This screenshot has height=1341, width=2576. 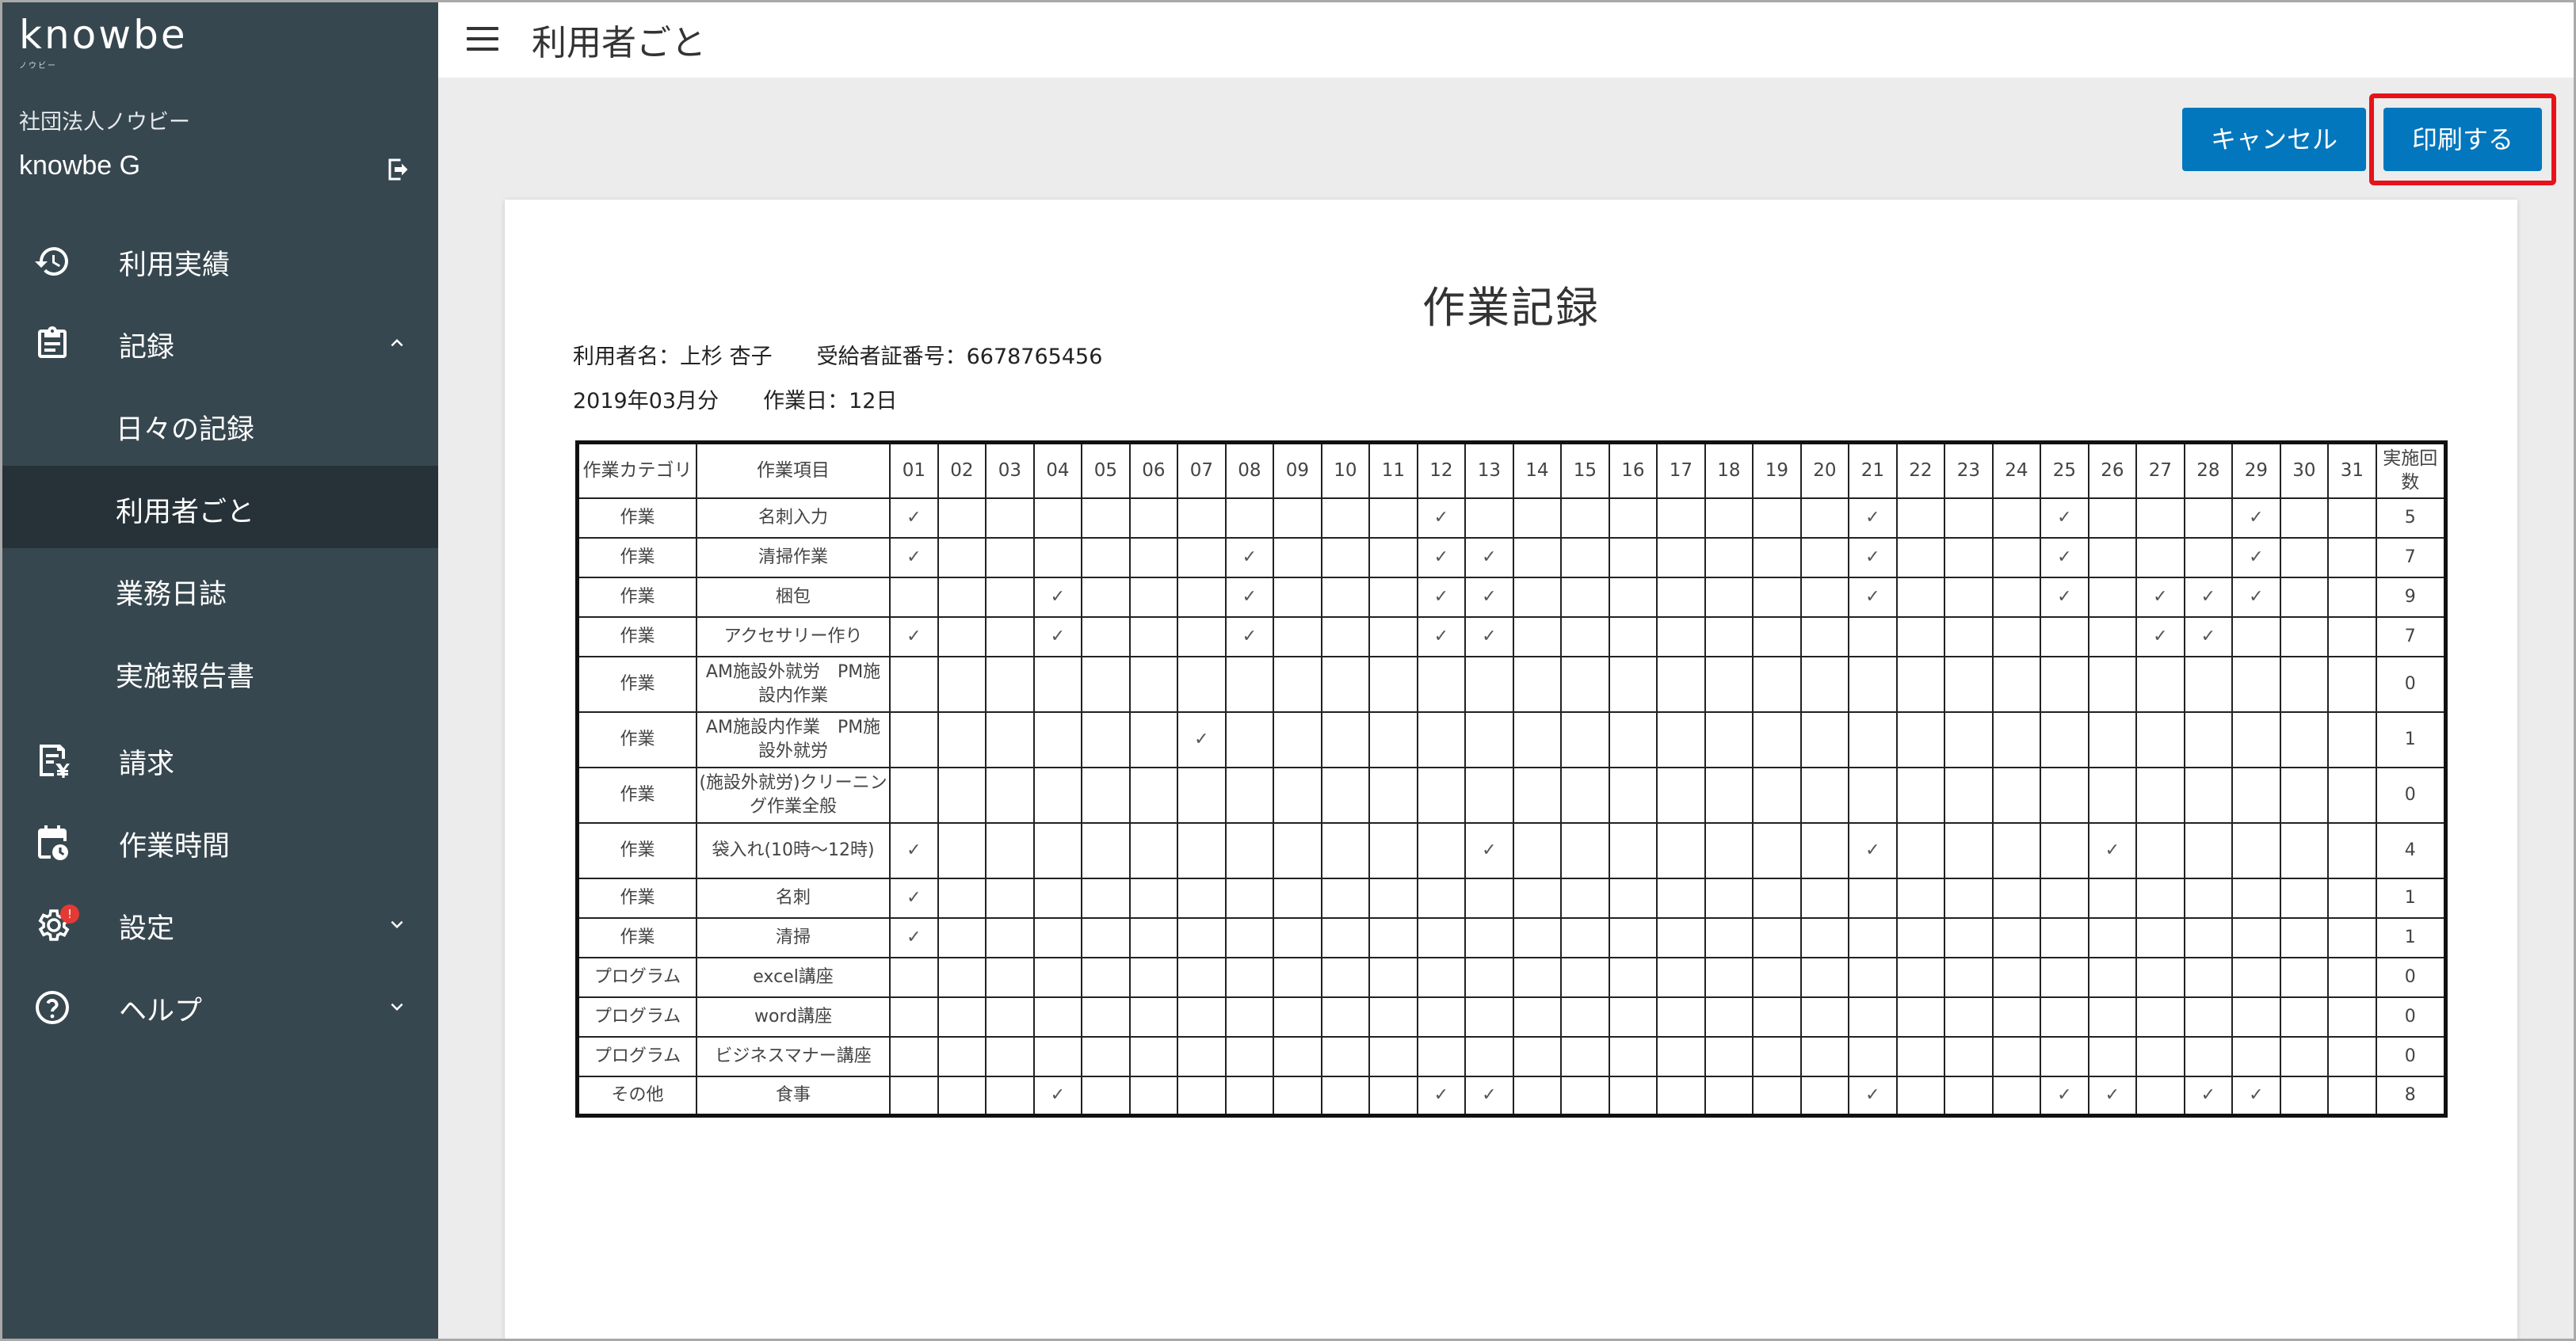 I want to click on sidebar-item-work-diary: 業務日誌, so click(x=219, y=589).